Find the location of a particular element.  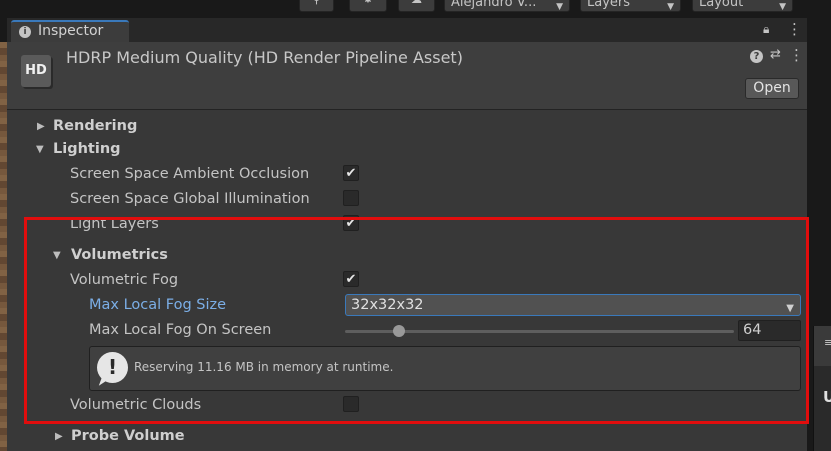

layers-dropdown: Layers ▼ is located at coordinates (630, 6).